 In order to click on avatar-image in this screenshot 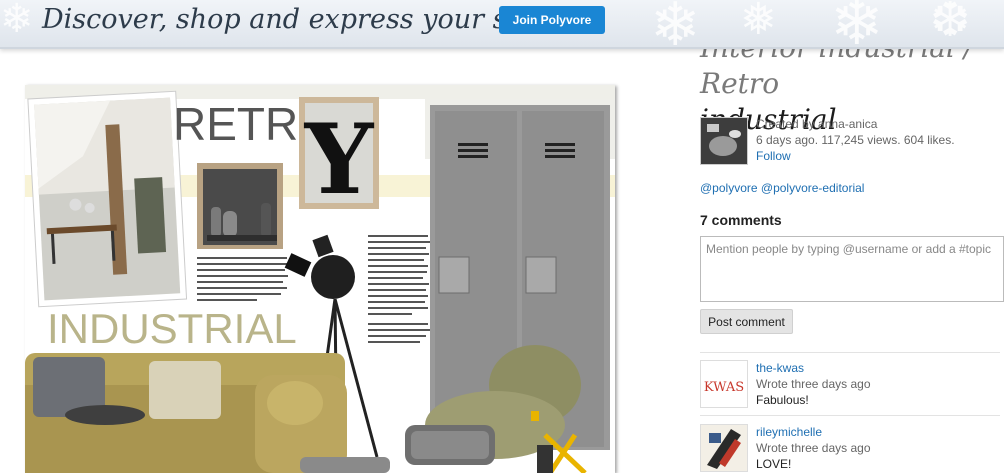, I will do `click(724, 448)`.